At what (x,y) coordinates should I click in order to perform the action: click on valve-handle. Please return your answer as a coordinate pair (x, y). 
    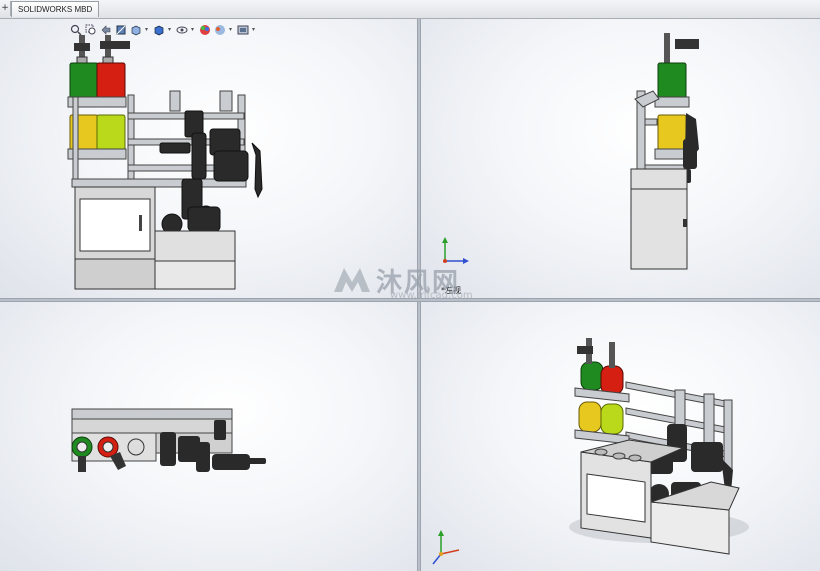
    Looking at the image, I should click on (687, 44).